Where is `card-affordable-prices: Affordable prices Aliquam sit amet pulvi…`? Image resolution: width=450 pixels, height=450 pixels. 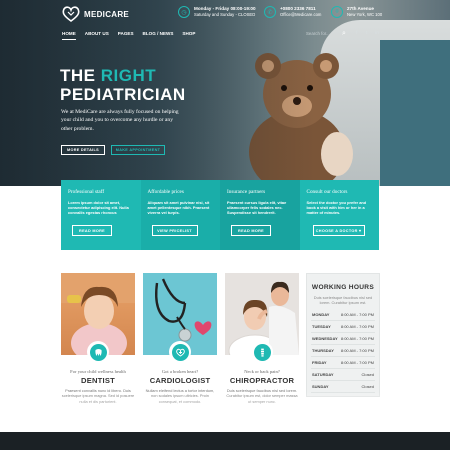 card-affordable-prices: Affordable prices Aliquam sit amet pulvi… is located at coordinates (180, 215).